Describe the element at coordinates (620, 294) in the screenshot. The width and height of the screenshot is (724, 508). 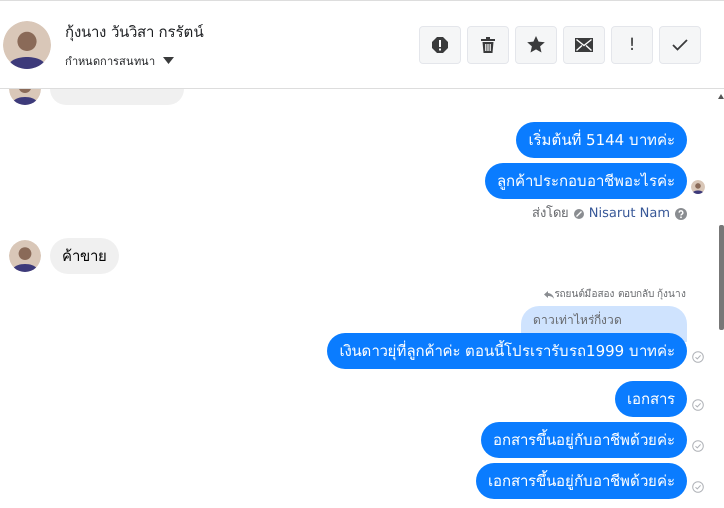
I see `reply-label: รถยนต์มือสอง ตอบกลับ กุ้งนาง` at that location.